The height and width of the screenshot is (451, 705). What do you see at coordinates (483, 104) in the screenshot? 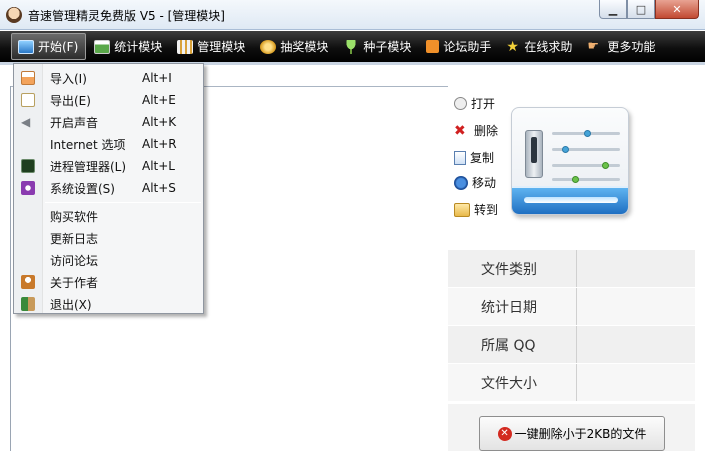
I see `action-label: 打开` at bounding box center [483, 104].